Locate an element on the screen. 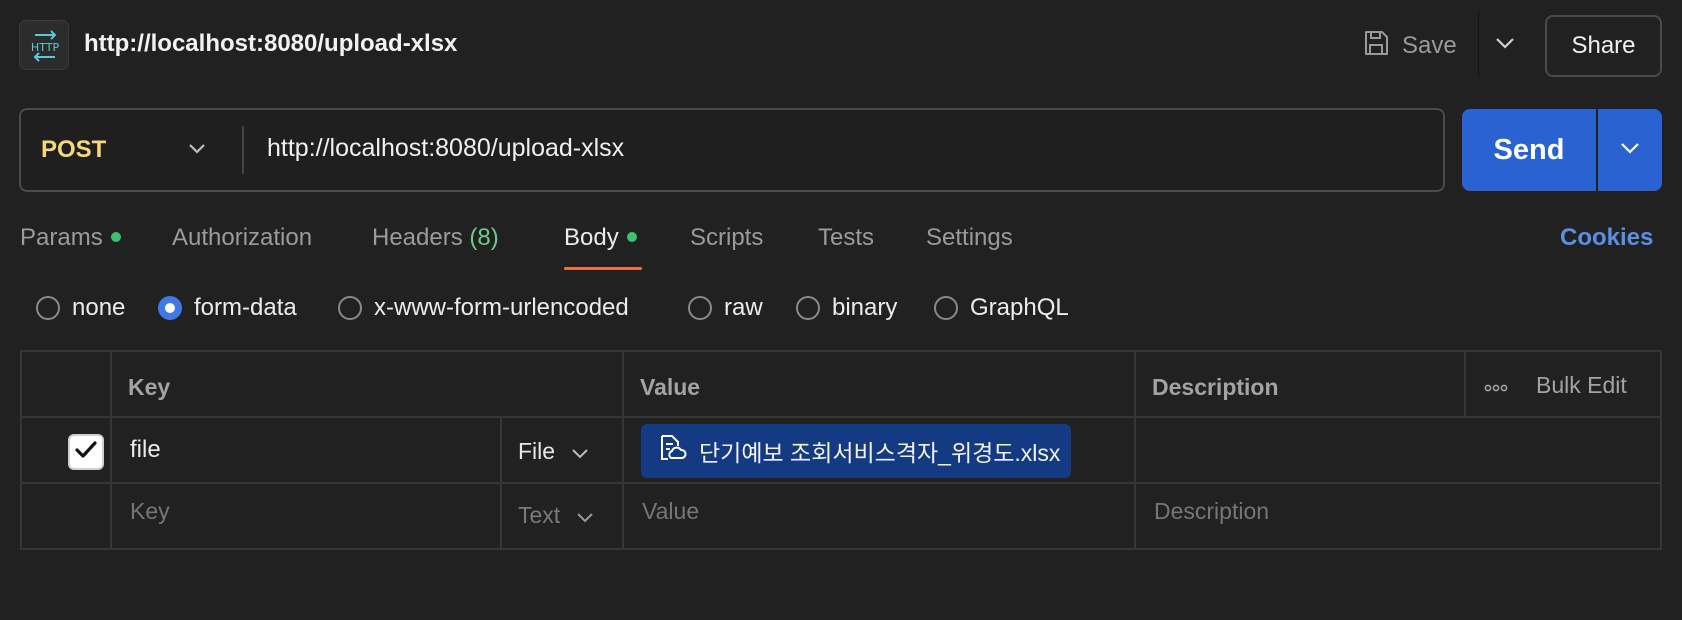 Image resolution: width=1682 pixels, height=620 pixels. body-type-graphql: GraphQL is located at coordinates (1001, 308).